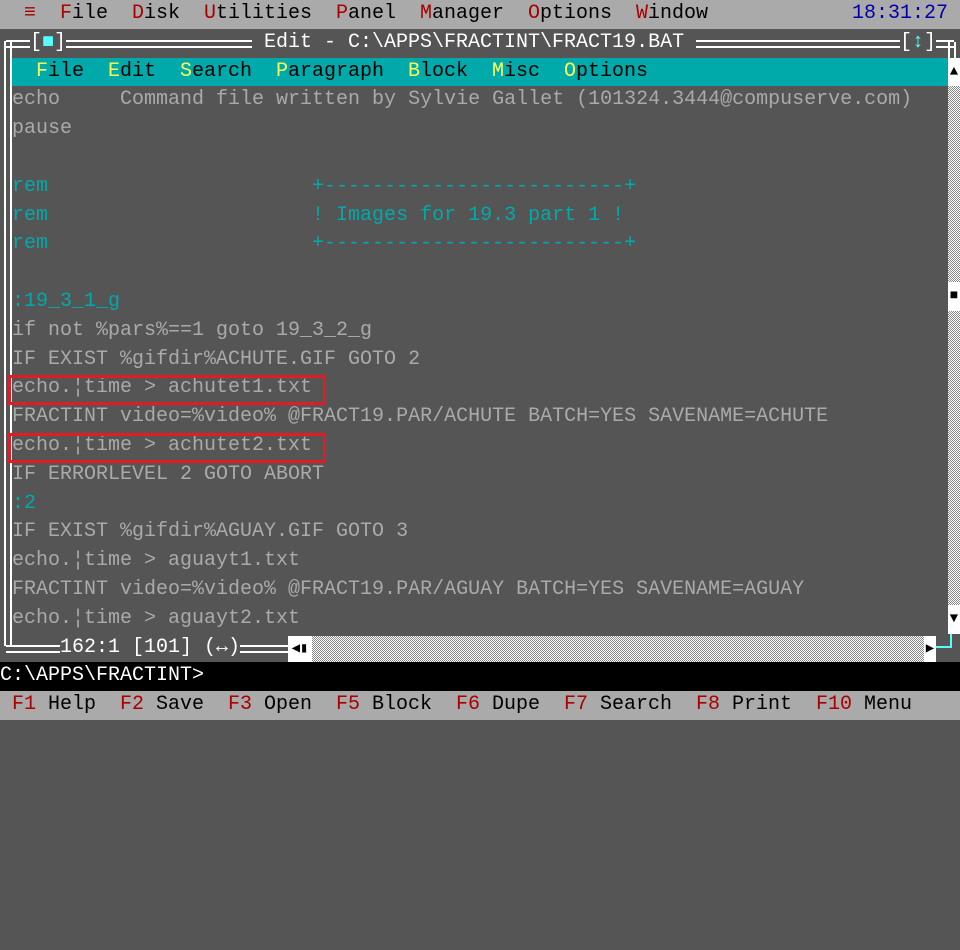 The image size is (960, 950). I want to click on label: anager, so click(468, 13).